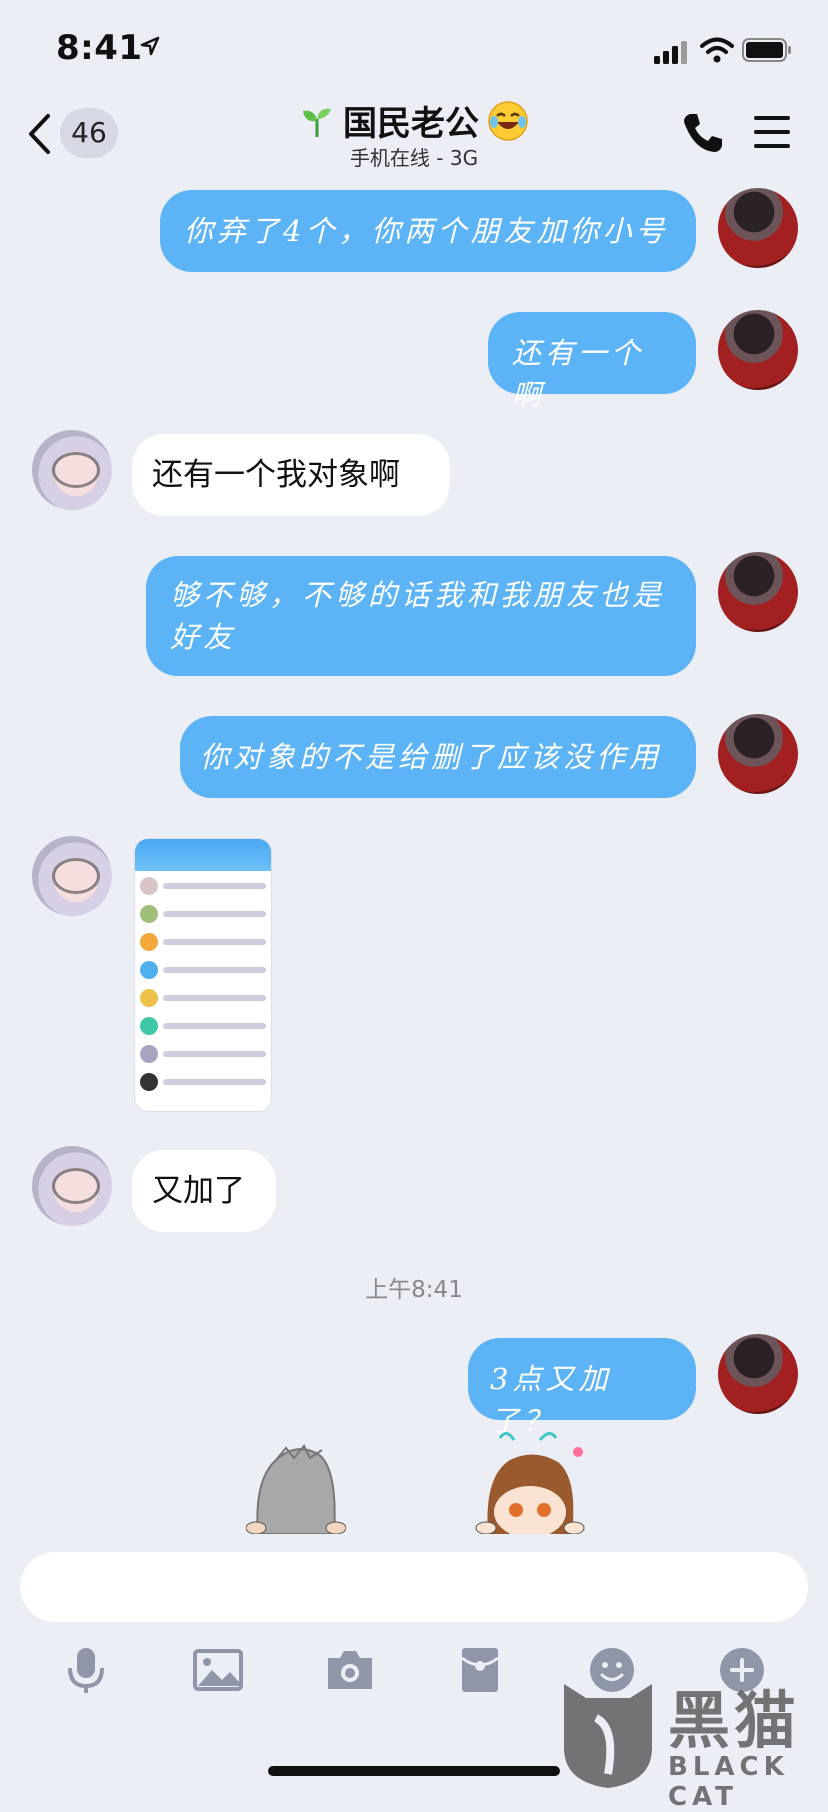 Image resolution: width=828 pixels, height=1812 pixels. What do you see at coordinates (276, 475) in the screenshot?
I see `message-text: 还有一个我对象啊` at bounding box center [276, 475].